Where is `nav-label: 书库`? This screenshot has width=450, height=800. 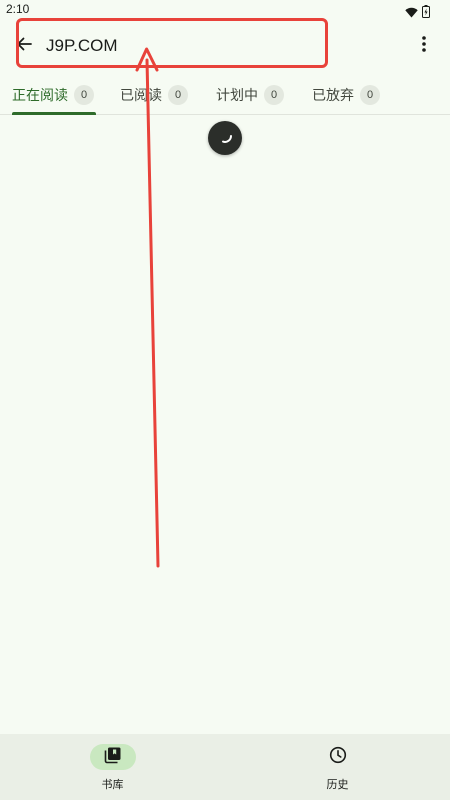
nav-label: 书库 is located at coordinates (112, 784).